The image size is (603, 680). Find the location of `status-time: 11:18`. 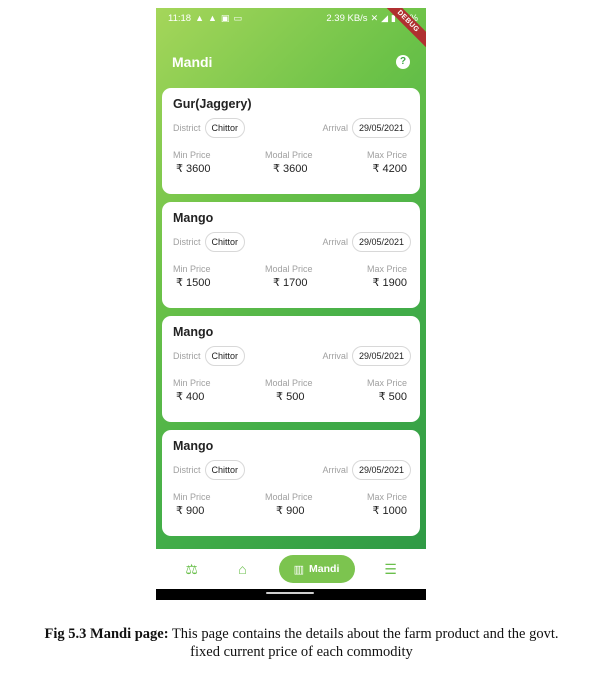

status-time: 11:18 is located at coordinates (180, 18).